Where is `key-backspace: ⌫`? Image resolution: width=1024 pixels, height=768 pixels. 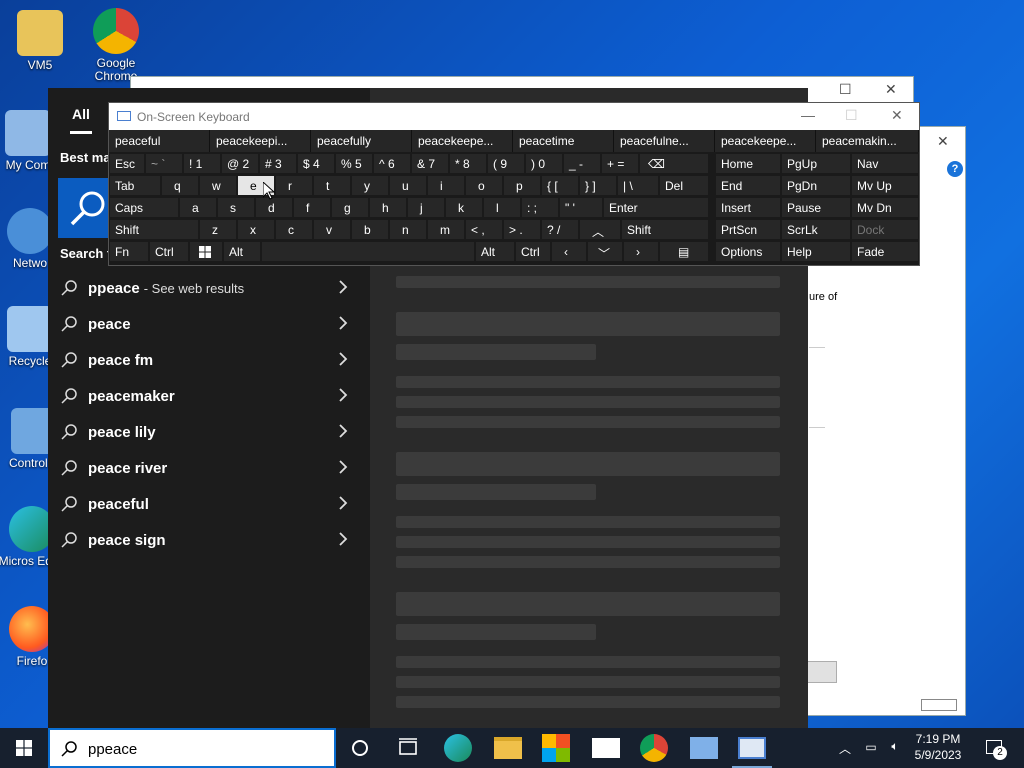
key-backspace: ⌫ is located at coordinates (674, 163).